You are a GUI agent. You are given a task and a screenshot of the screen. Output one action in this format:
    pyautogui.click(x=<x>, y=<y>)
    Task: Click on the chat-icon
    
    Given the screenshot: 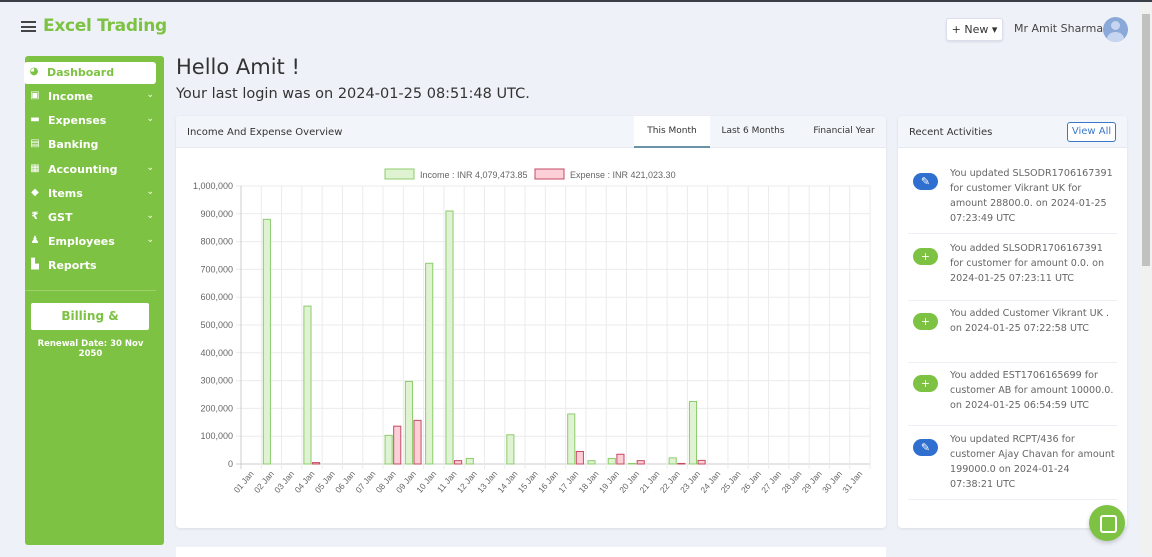 What is the action you would take?
    pyautogui.click(x=1107, y=523)
    